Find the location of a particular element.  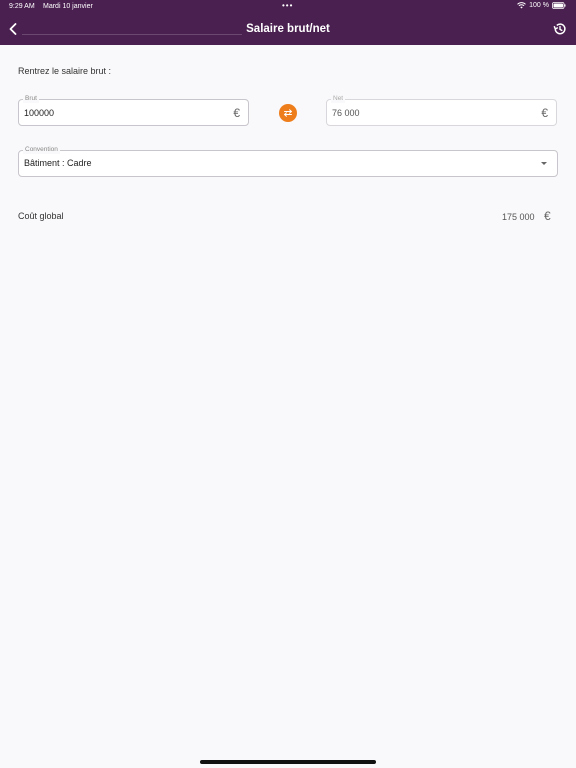

gross-salary-field: Brut 100000 € is located at coordinates (133, 110).